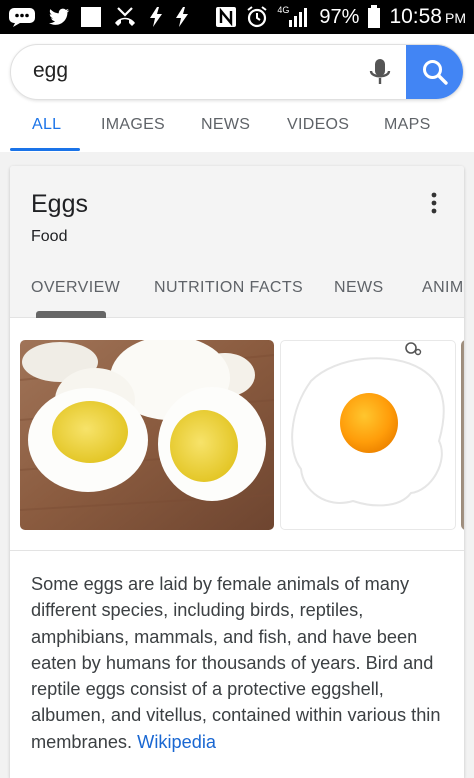 This screenshot has height=778, width=474. What do you see at coordinates (283, 10) in the screenshot?
I see `network-type-label: 4G` at bounding box center [283, 10].